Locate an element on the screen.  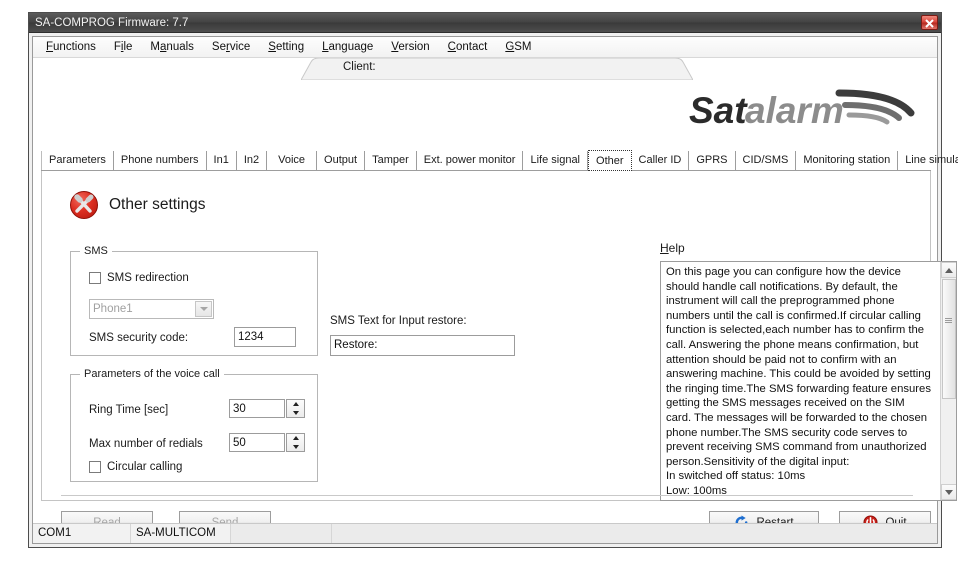
max-redials-input: 50 is located at coordinates (257, 442).